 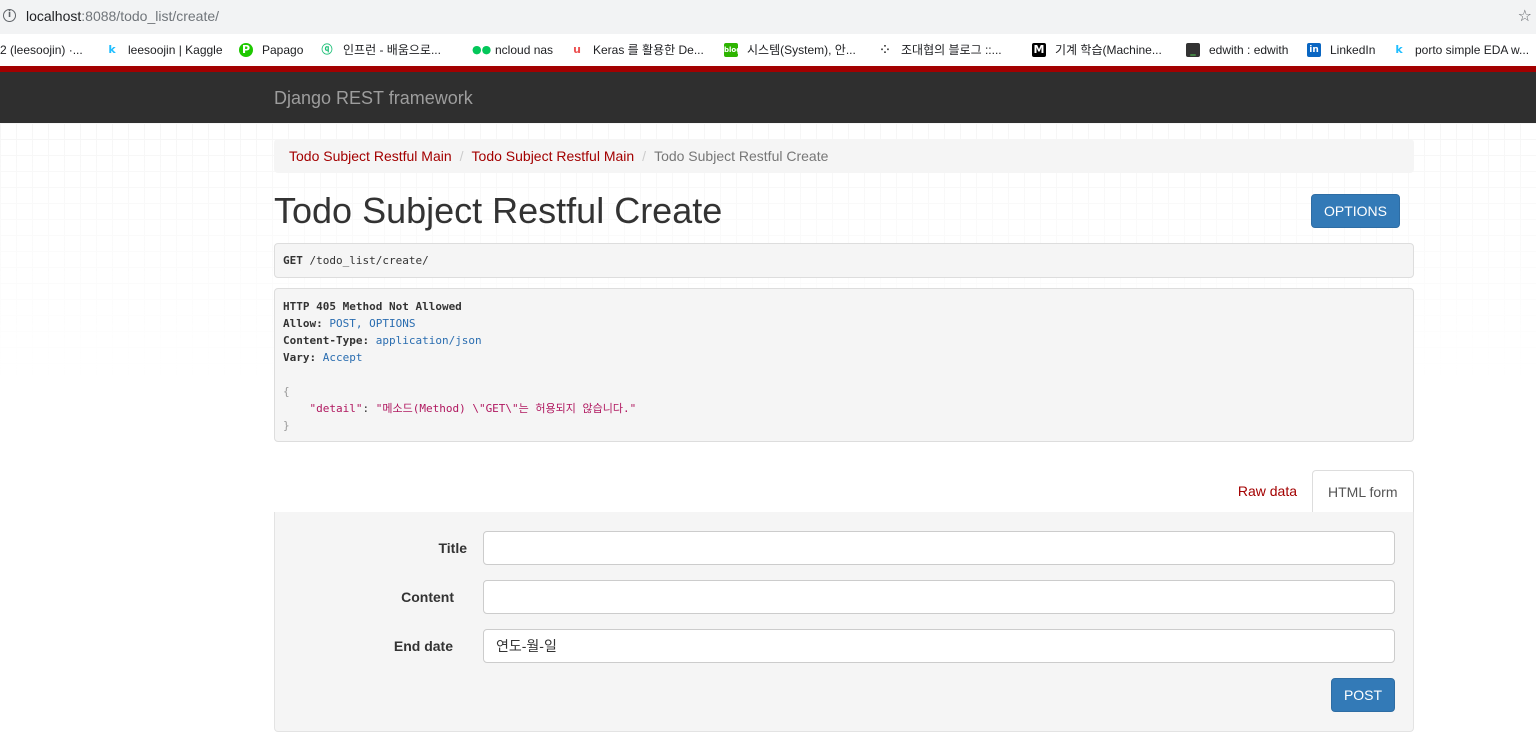 I want to click on bookmark-item: _ edwith : edwith, so click(x=1237, y=50).